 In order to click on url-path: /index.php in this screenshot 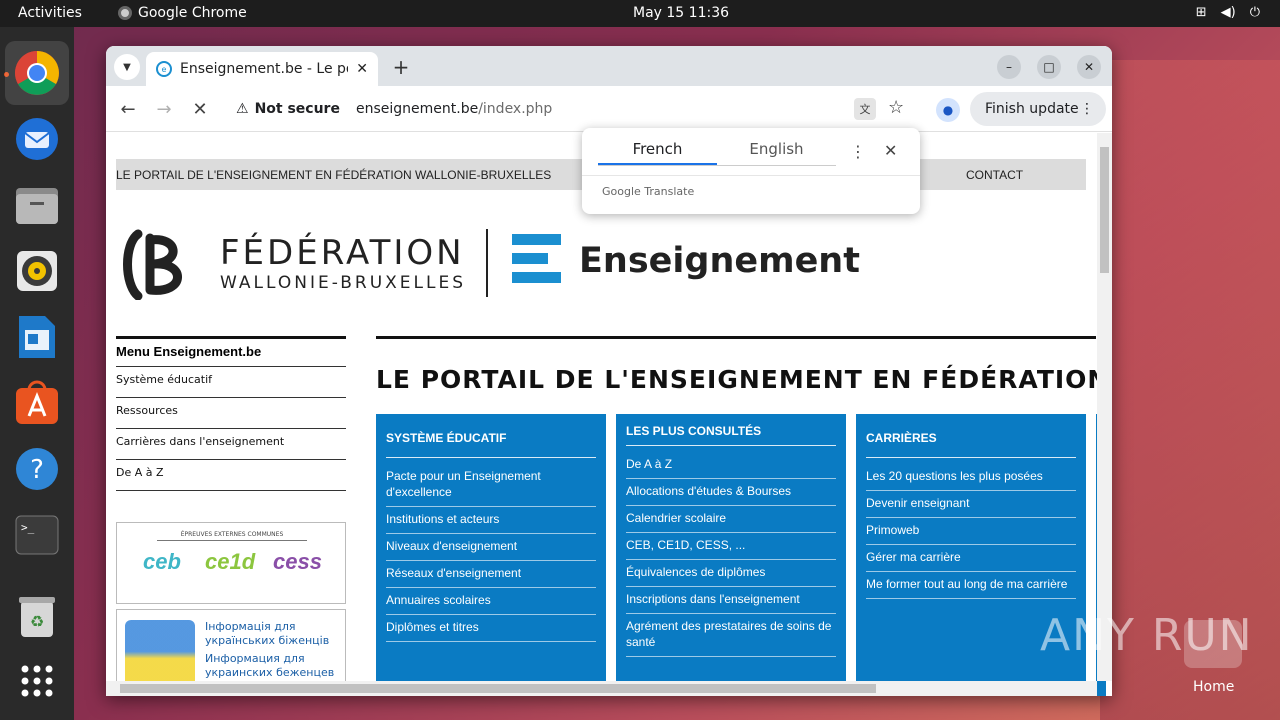, I will do `click(515, 109)`.